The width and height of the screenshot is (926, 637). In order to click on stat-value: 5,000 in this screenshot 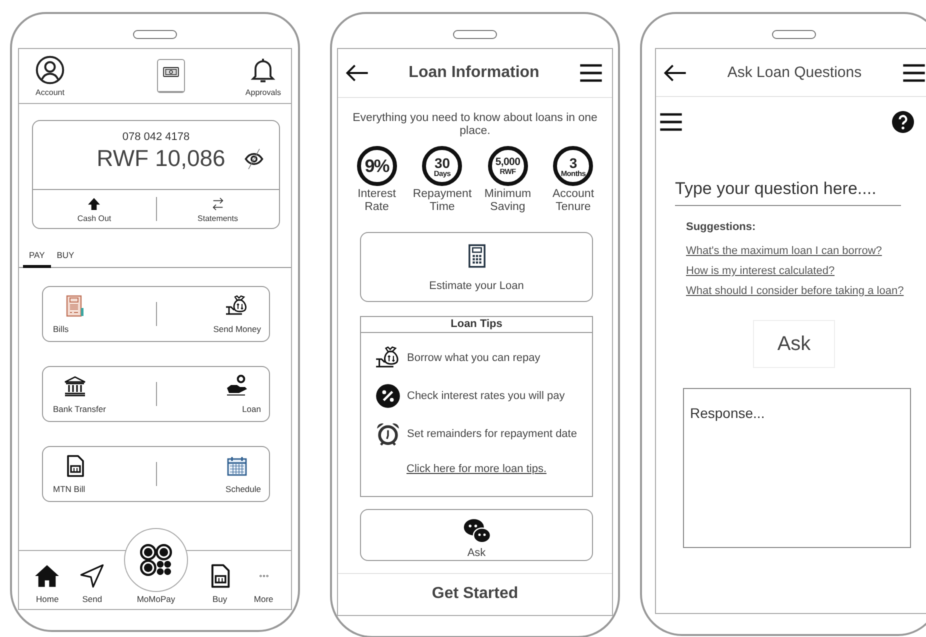, I will do `click(507, 162)`.